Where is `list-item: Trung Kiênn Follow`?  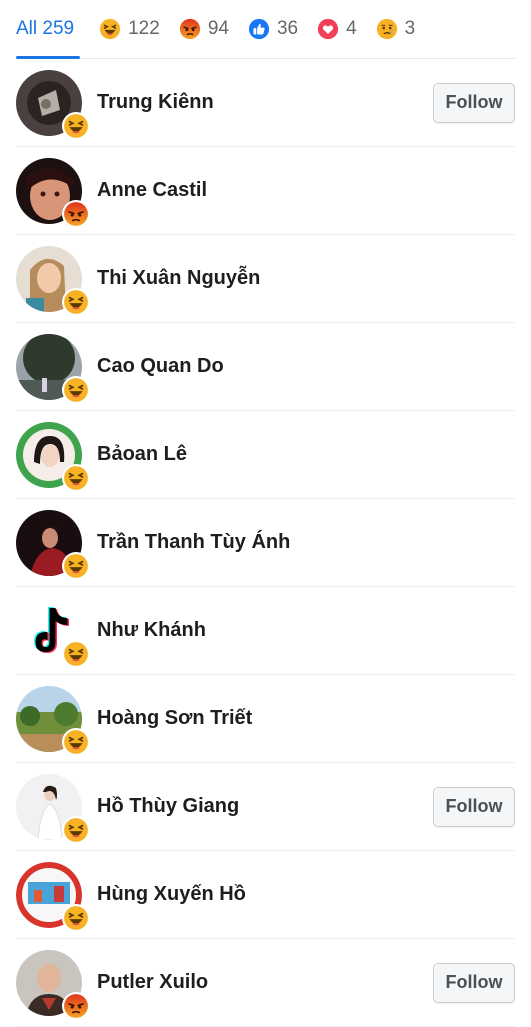 list-item: Trung Kiênn Follow is located at coordinates (265, 103).